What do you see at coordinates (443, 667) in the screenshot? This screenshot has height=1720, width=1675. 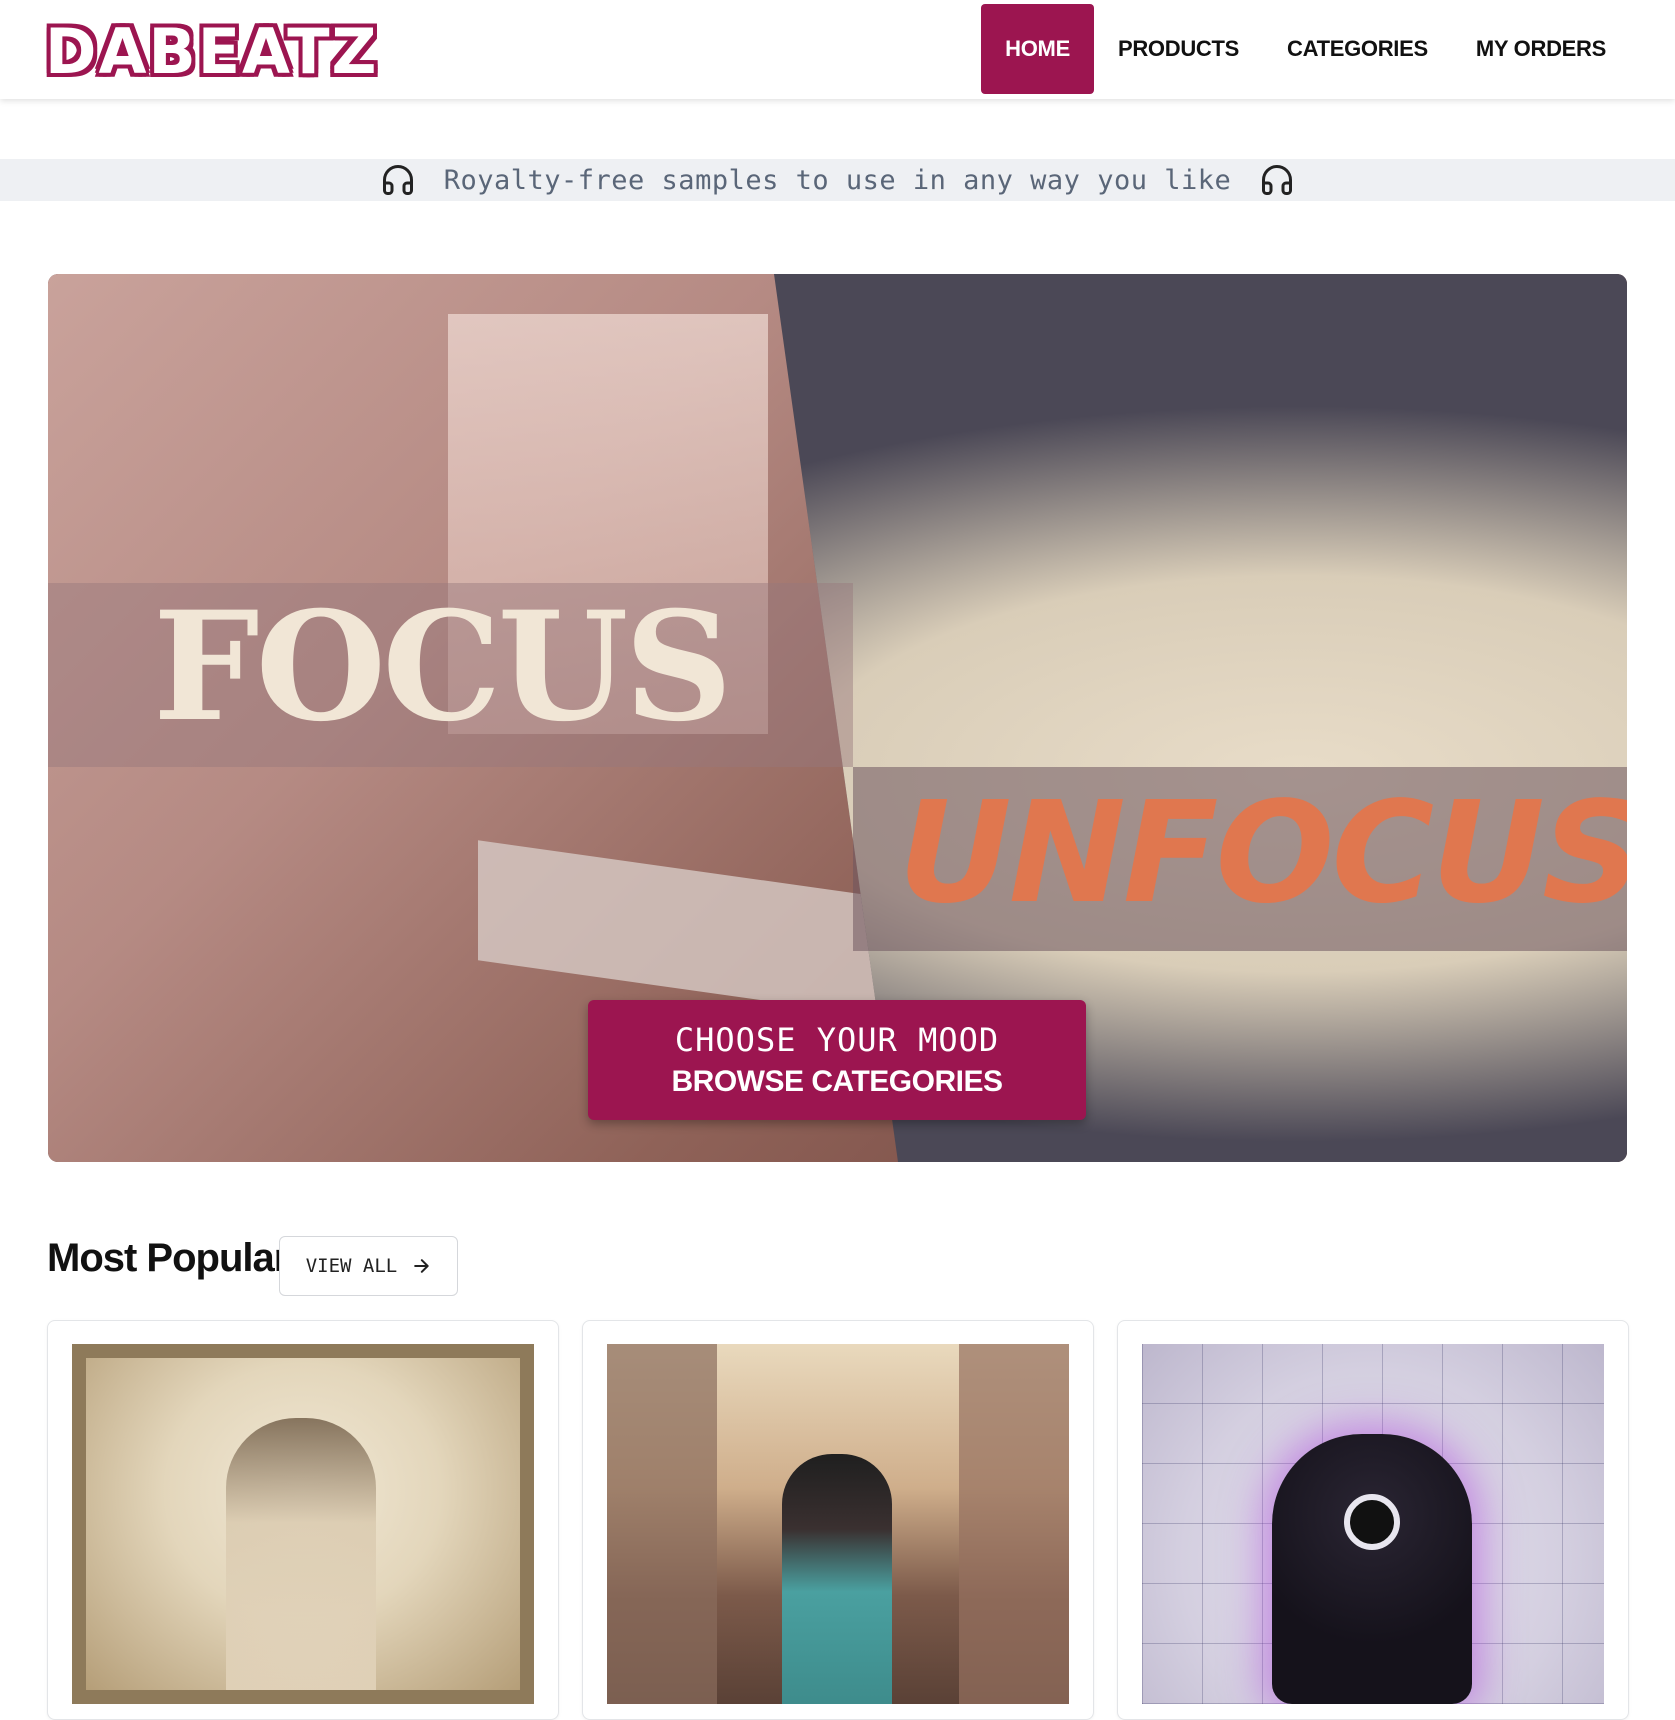 I see `hero-word-focus: FOCUS` at bounding box center [443, 667].